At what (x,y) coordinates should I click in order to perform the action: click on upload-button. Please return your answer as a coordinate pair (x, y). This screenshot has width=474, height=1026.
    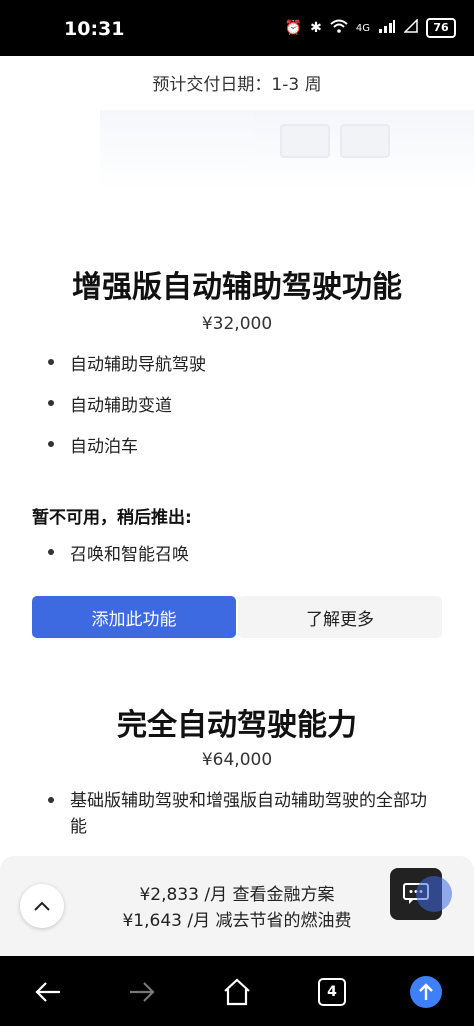
    Looking at the image, I should click on (426, 992).